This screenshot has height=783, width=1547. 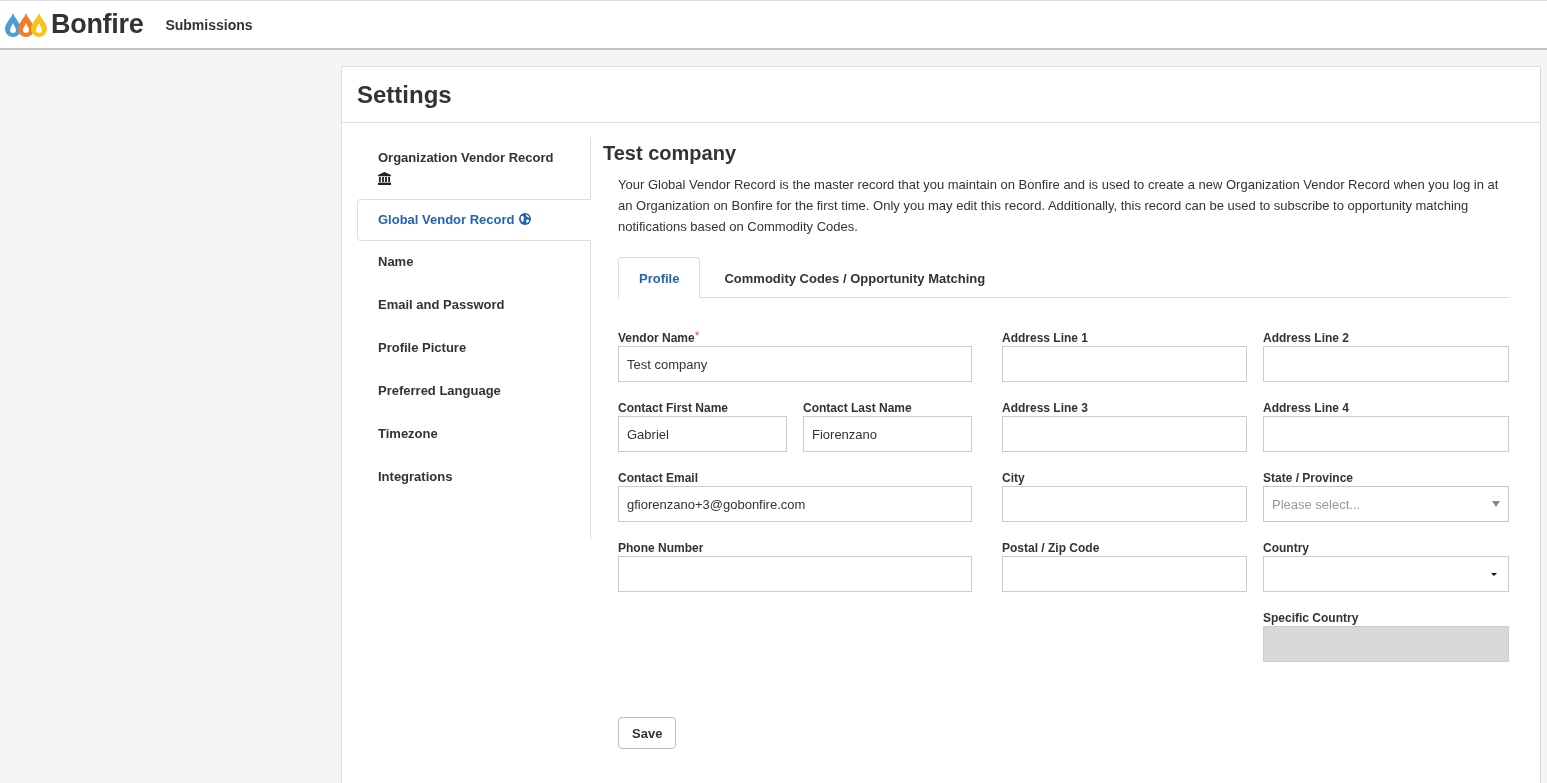 What do you see at coordinates (1386, 574) in the screenshot?
I see `dropdown-field` at bounding box center [1386, 574].